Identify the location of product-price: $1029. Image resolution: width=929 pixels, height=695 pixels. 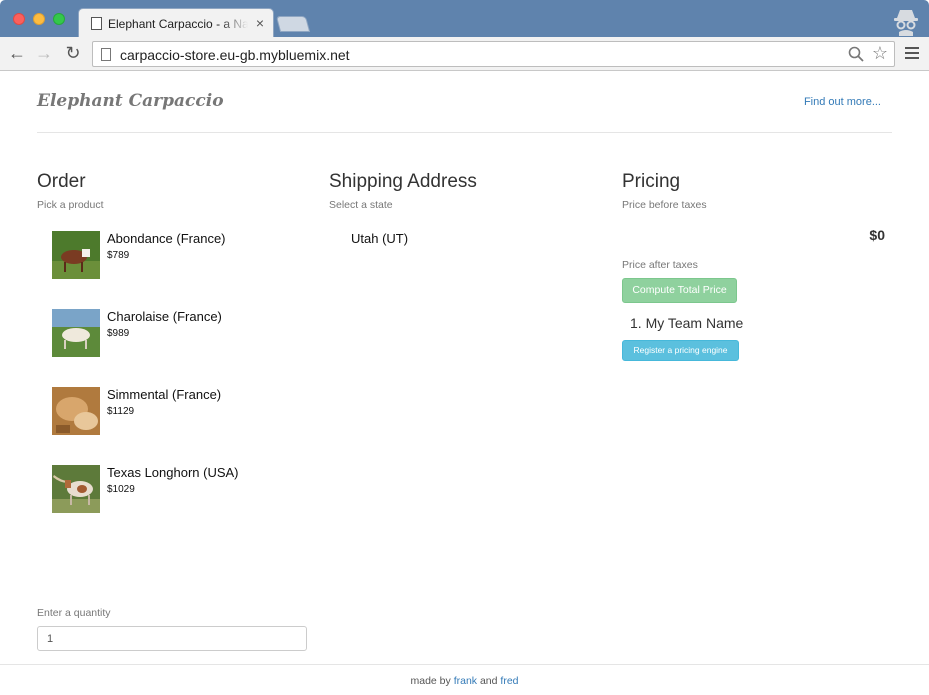
(121, 489).